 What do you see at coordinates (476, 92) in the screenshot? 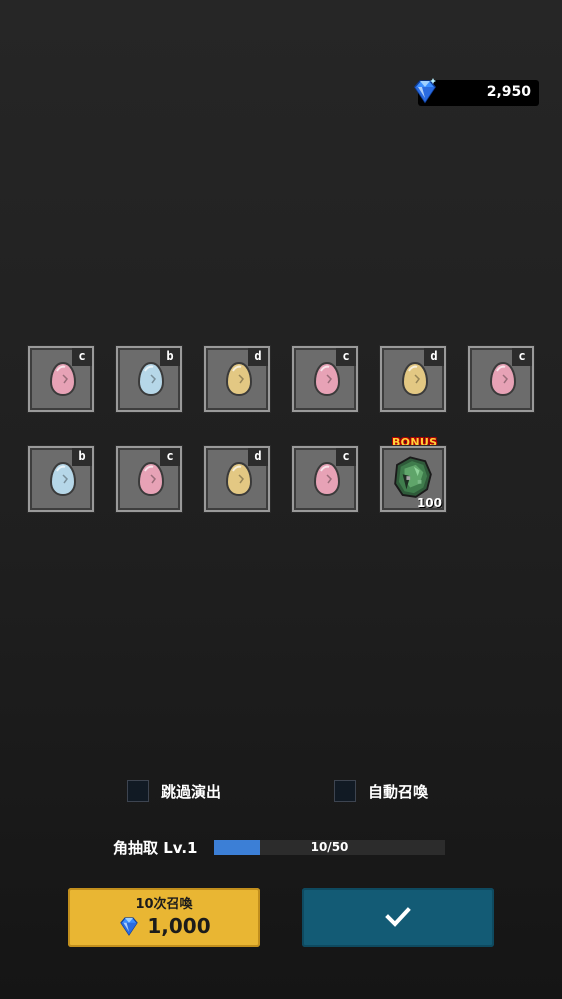
I see `gem-balance: 2,950` at bounding box center [476, 92].